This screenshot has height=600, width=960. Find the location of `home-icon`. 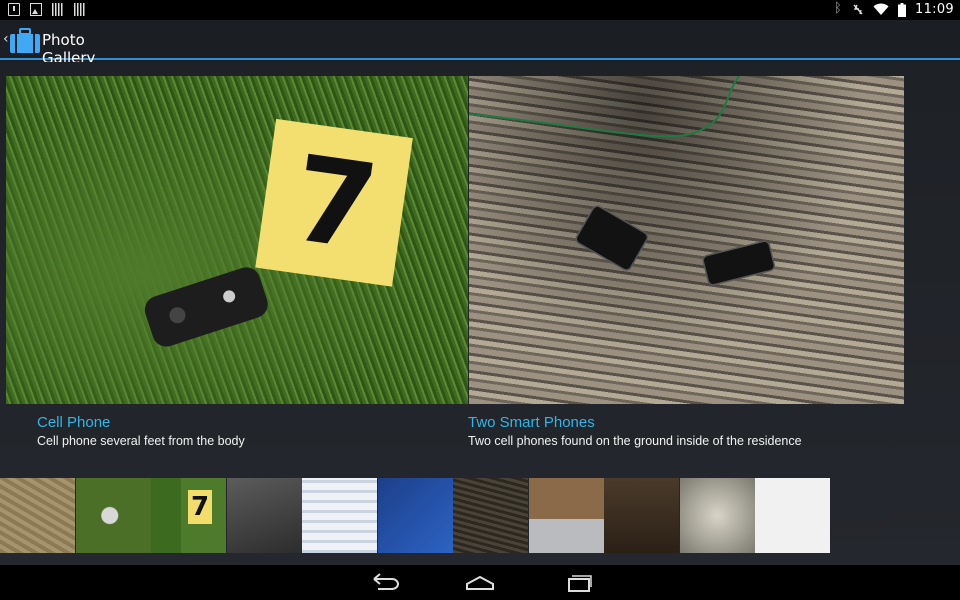

home-icon is located at coordinates (480, 583).